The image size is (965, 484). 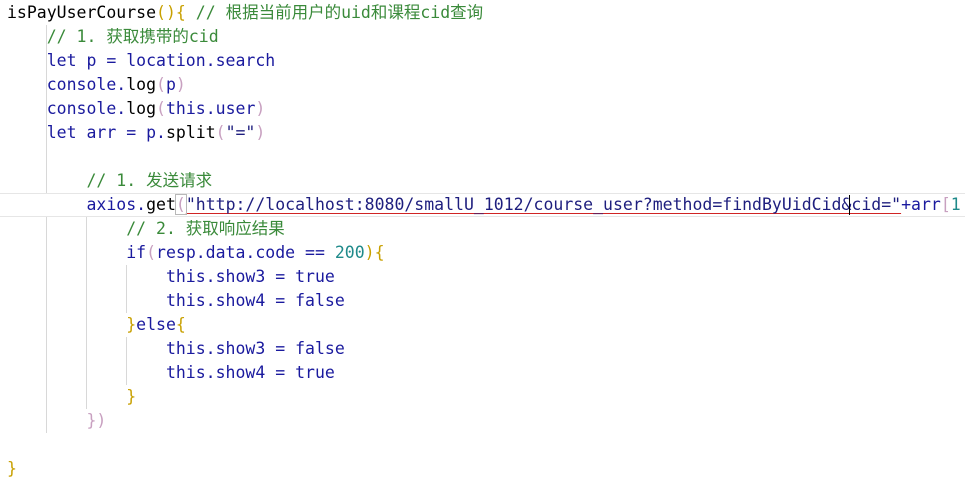 I want to click on code-token: (){, so click(x=171, y=12).